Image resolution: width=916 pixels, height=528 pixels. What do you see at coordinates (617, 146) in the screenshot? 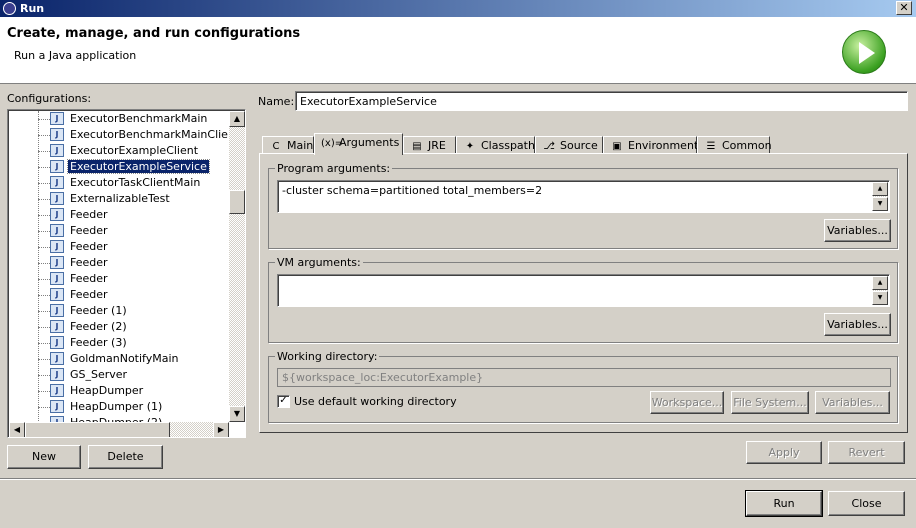
I see `environment-tab-icon: ▣` at bounding box center [617, 146].